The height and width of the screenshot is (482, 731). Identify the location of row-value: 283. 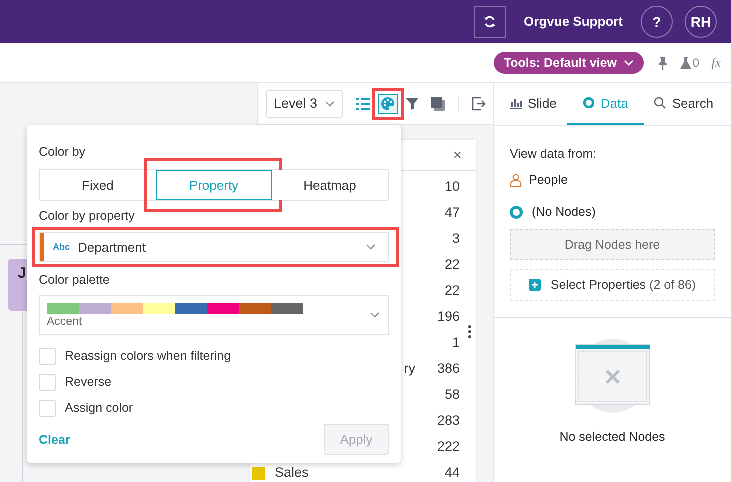
(448, 420).